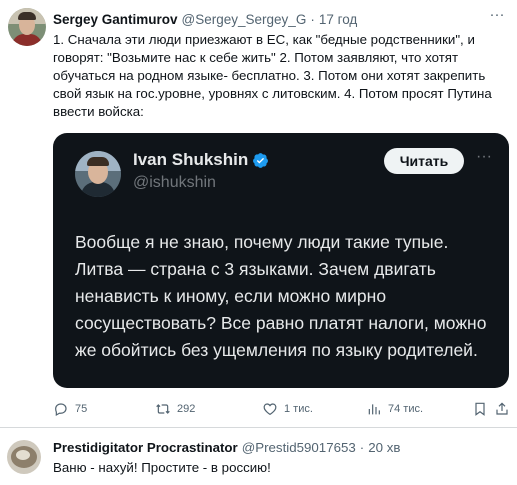  I want to click on share-button, so click(505, 409).